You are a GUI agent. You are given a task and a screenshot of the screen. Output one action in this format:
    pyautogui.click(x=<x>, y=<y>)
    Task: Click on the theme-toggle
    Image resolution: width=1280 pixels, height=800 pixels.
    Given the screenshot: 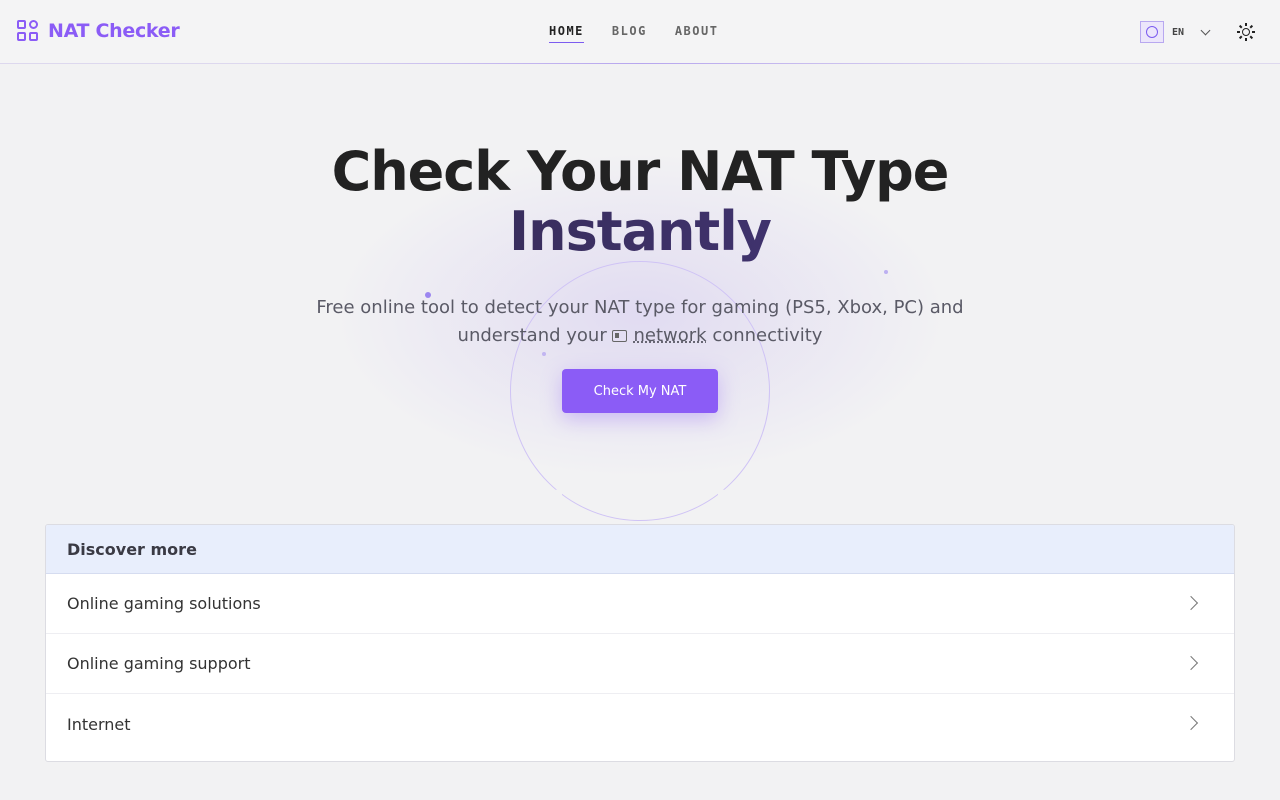 What is the action you would take?
    pyautogui.click(x=1246, y=32)
    